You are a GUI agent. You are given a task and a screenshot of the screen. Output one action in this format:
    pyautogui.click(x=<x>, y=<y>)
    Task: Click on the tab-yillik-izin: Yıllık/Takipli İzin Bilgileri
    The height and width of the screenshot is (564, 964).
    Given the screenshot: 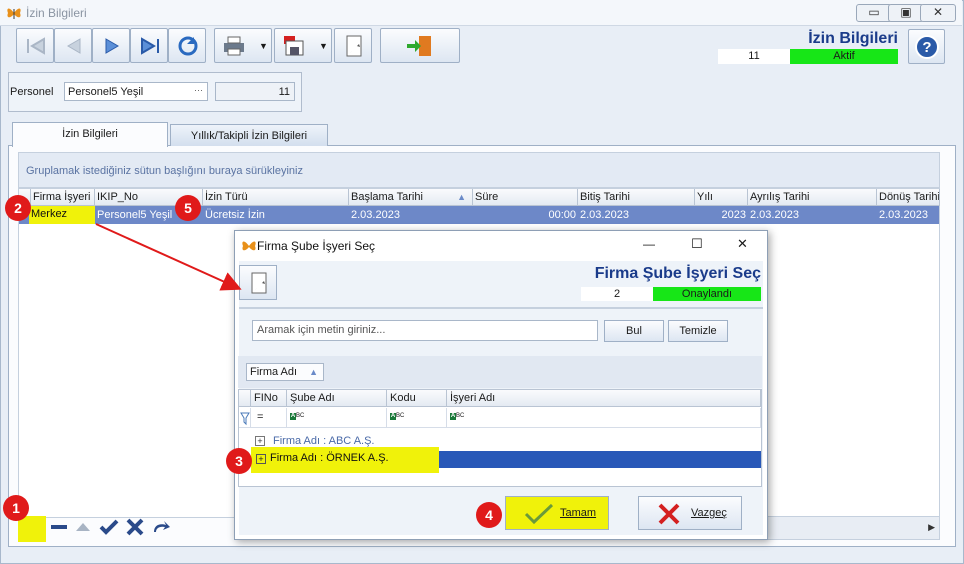 What is the action you would take?
    pyautogui.click(x=249, y=135)
    